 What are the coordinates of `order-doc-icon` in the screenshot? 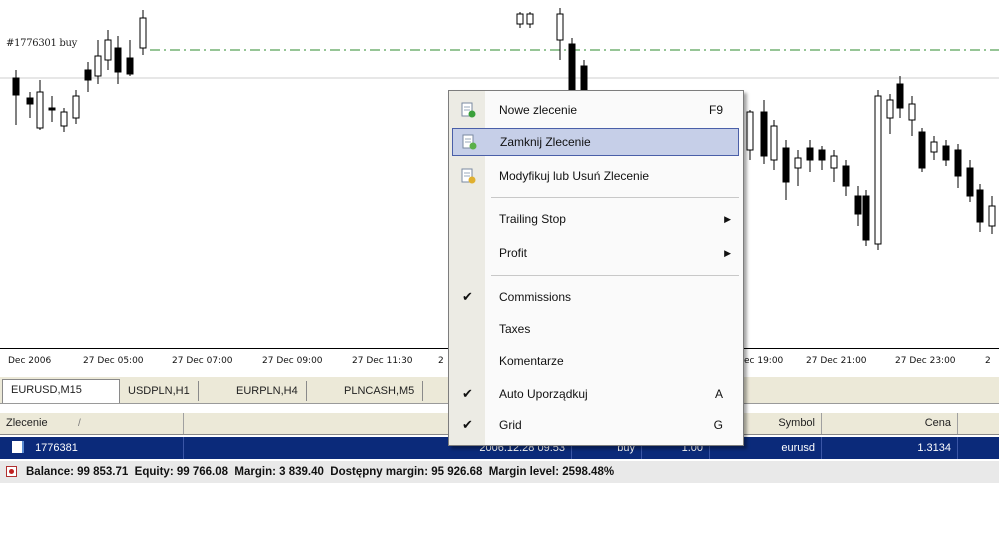 It's located at (18, 447).